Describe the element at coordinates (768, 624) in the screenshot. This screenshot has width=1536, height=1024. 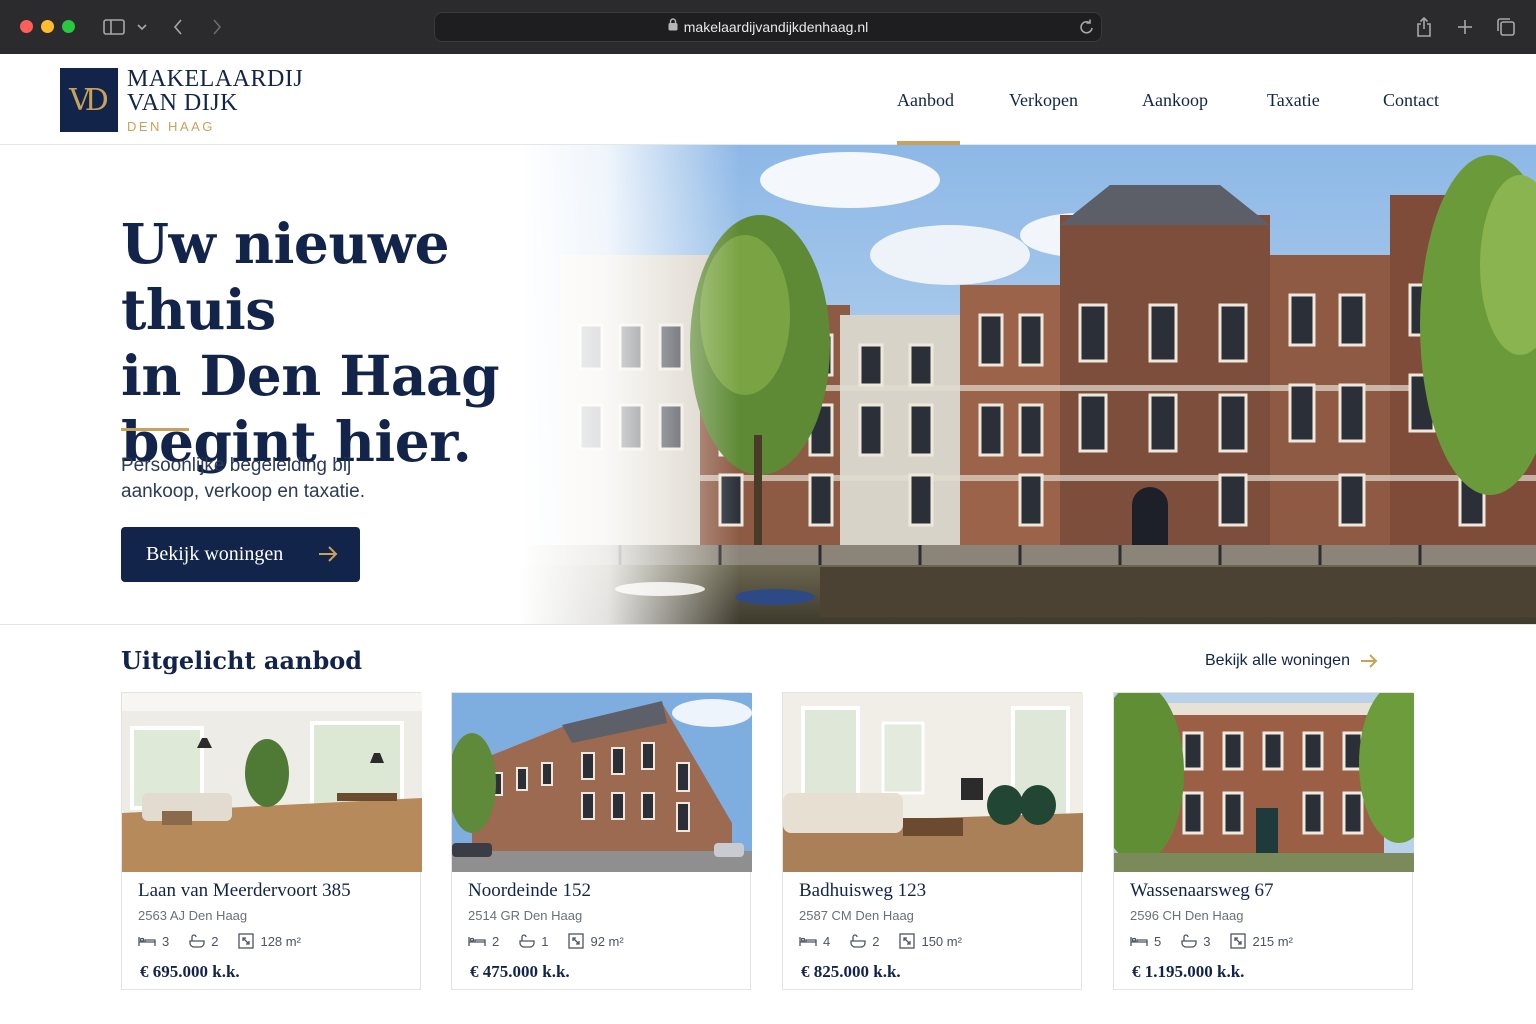
I see `section-divider` at that location.